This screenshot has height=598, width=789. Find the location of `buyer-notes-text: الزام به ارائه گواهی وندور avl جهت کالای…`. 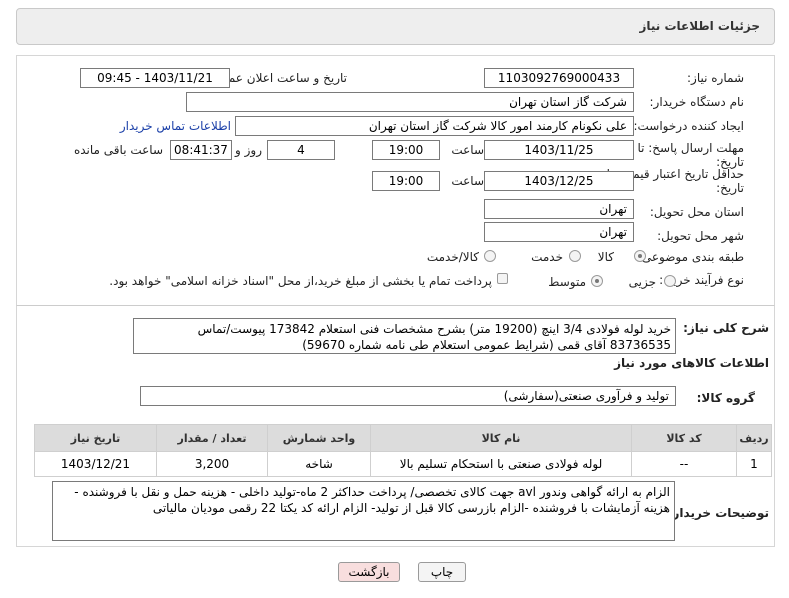

buyer-notes-text: الزام به ارائه گواهی وندور avl جهت کالای… is located at coordinates (372, 500).